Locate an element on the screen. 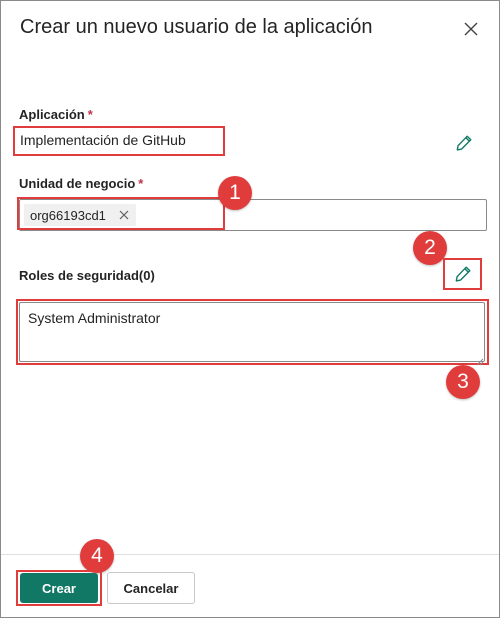  resize-handle-icon is located at coordinates (480, 359).